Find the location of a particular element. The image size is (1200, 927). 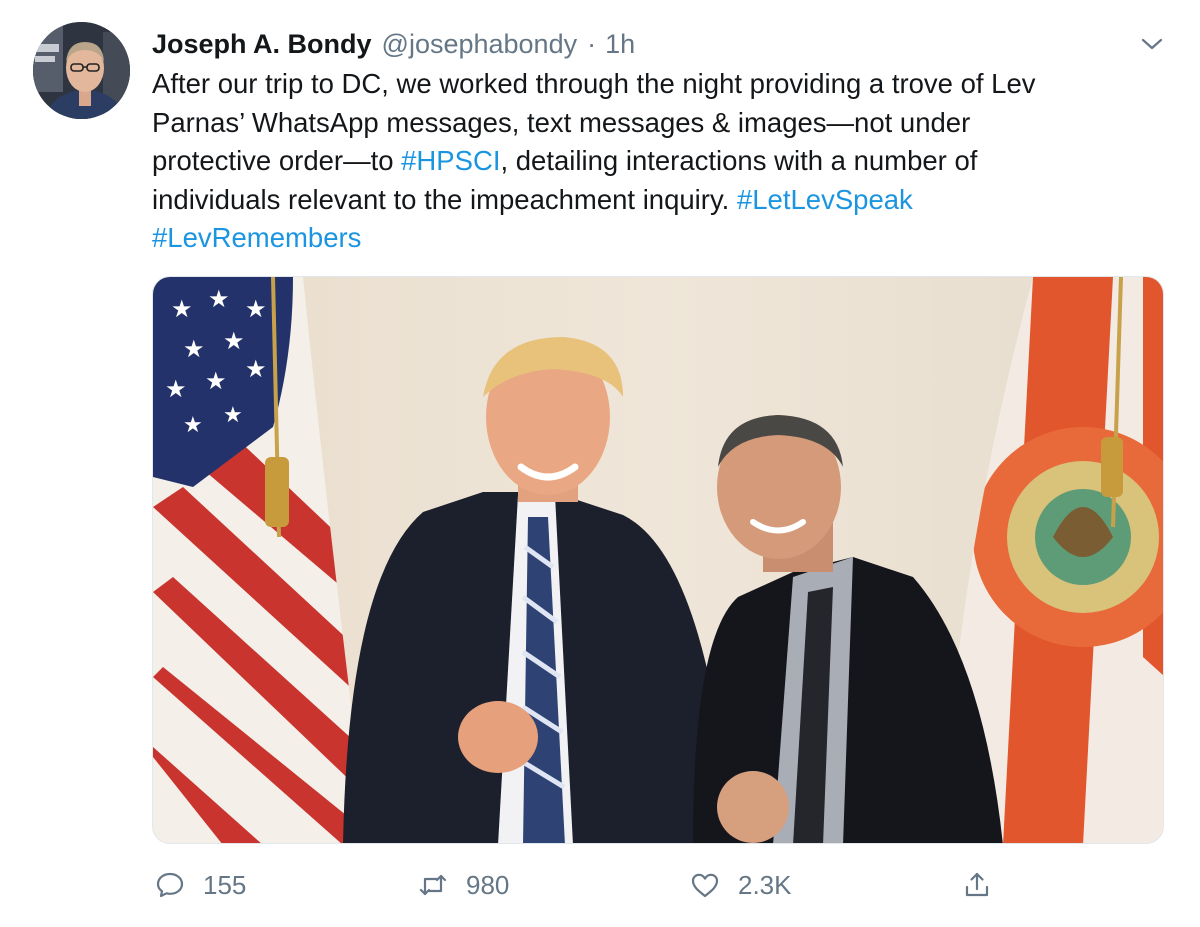

reply-bubble-icon is located at coordinates (170, 885).